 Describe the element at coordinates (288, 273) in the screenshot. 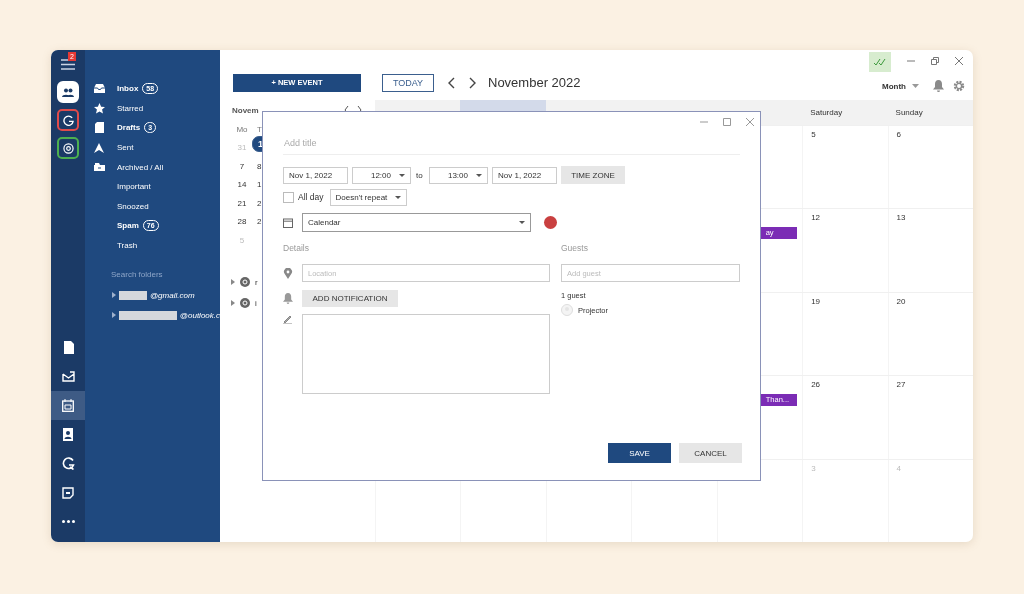

I see `location-pin-icon` at that location.